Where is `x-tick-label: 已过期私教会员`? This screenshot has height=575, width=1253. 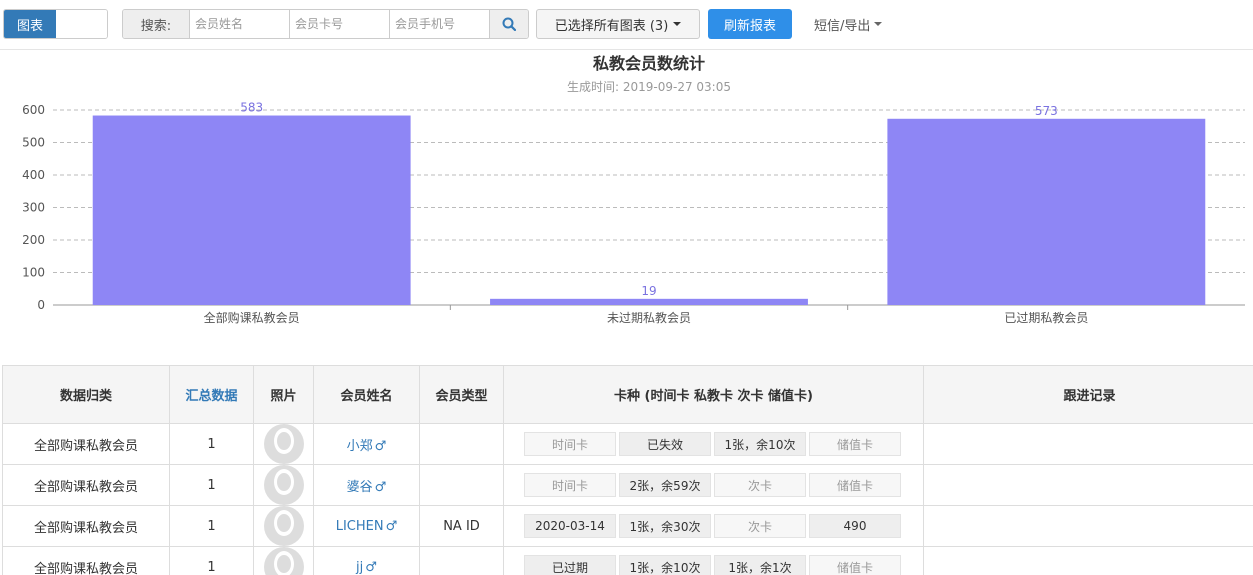 x-tick-label: 已过期私教会员 is located at coordinates (1046, 317).